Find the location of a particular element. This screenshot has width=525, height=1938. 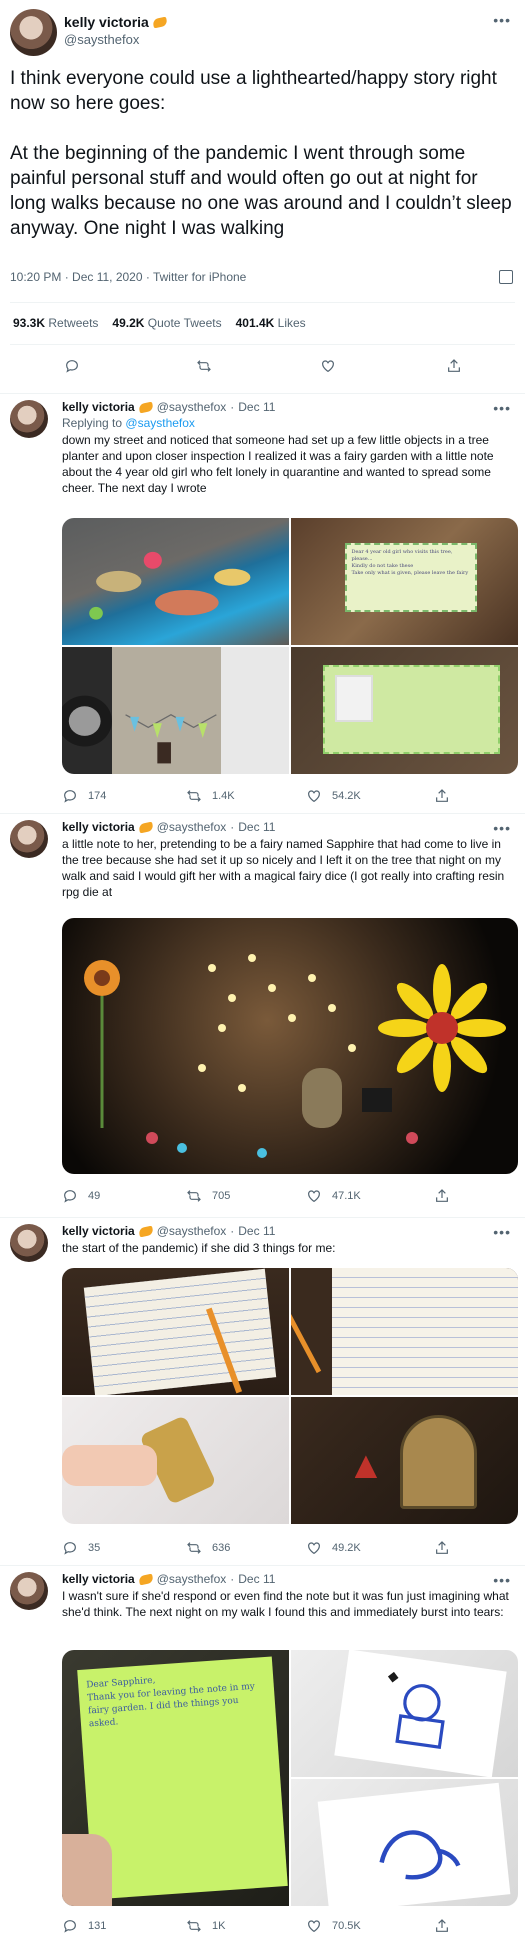

drawing-paper is located at coordinates (420, 1713).